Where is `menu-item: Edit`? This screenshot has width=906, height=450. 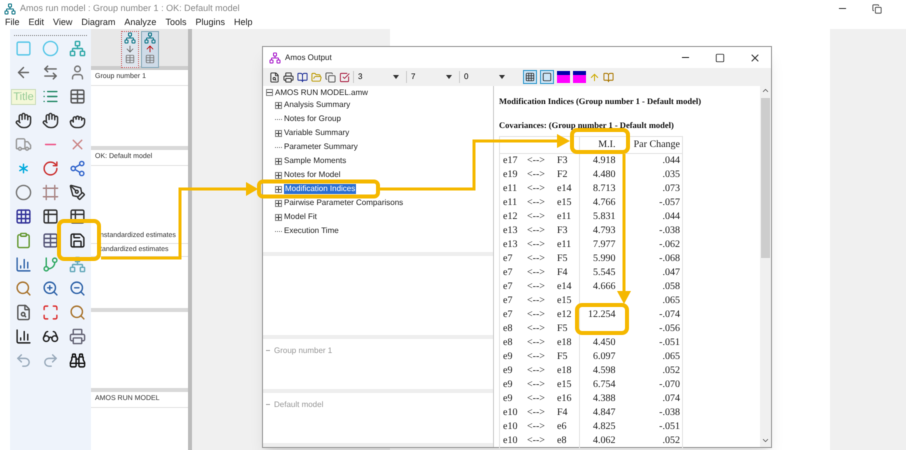
menu-item: Edit is located at coordinates (36, 23).